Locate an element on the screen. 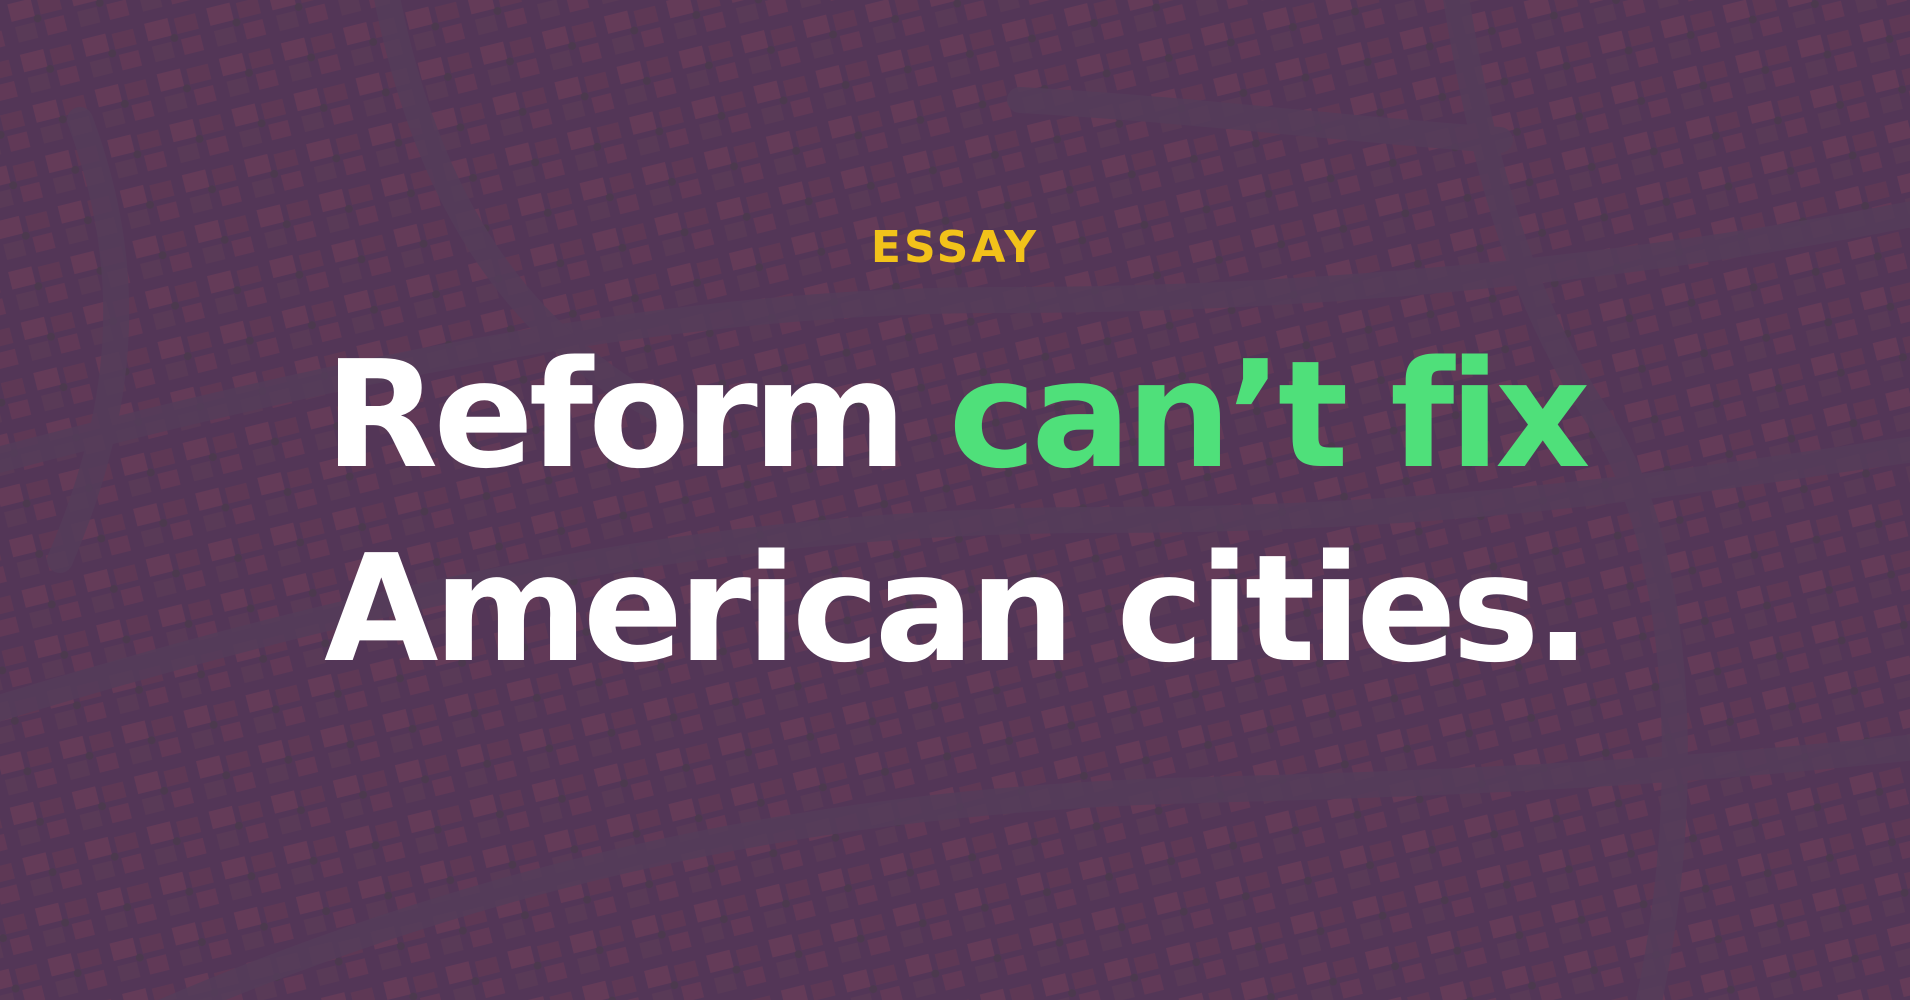  headline-plain-text: Reform is located at coordinates (636, 415).